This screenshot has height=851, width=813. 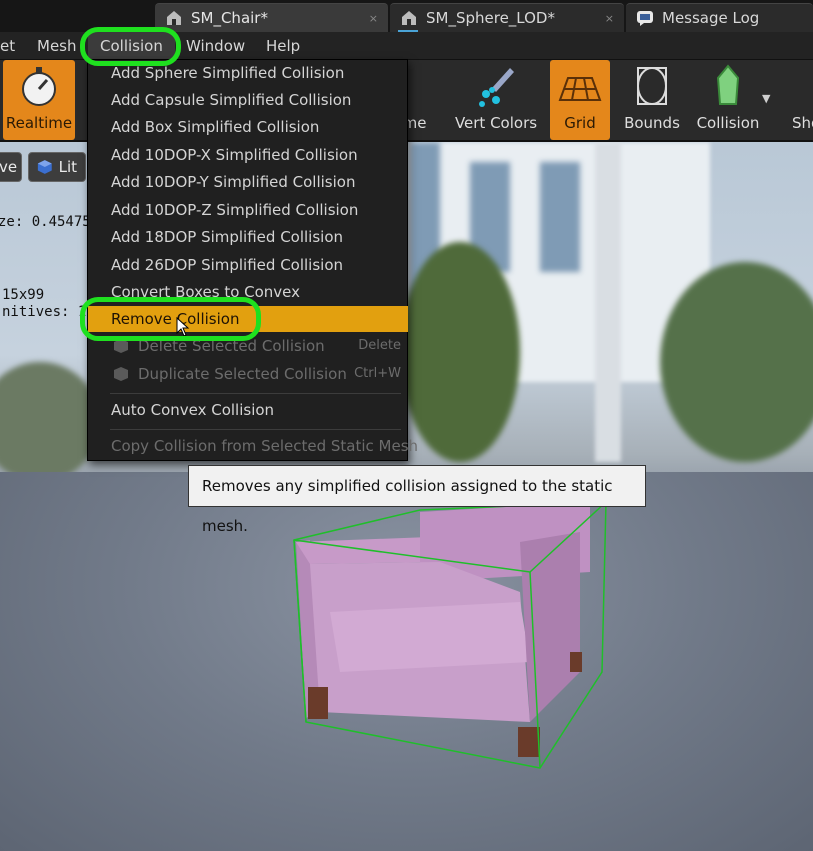 I want to click on tool-label: Vert Colors, so click(x=496, y=123).